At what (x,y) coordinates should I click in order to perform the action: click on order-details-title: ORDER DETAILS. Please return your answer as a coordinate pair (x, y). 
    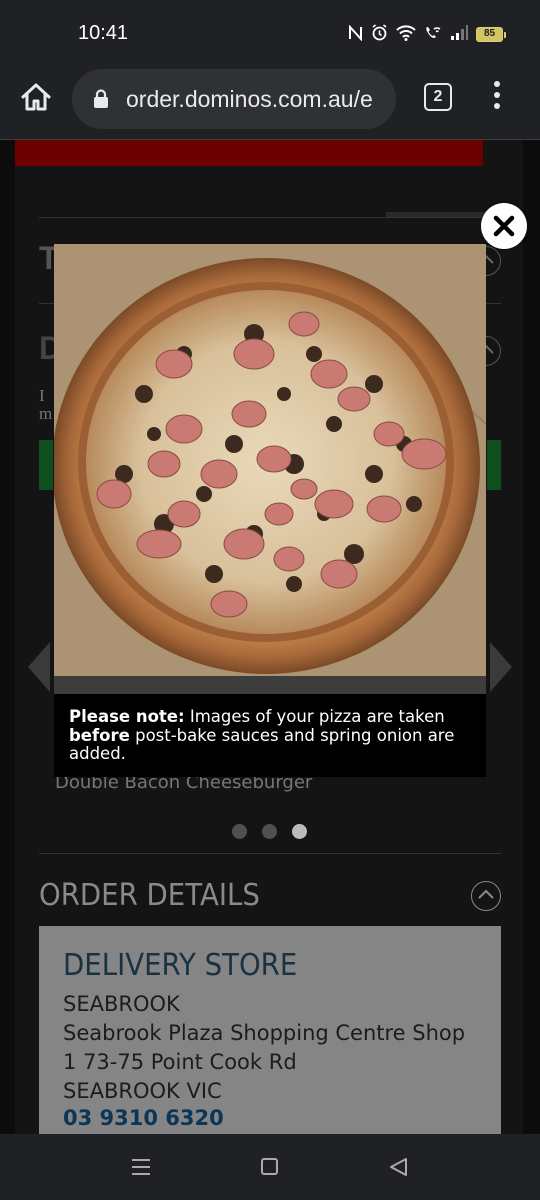
    Looking at the image, I should click on (149, 895).